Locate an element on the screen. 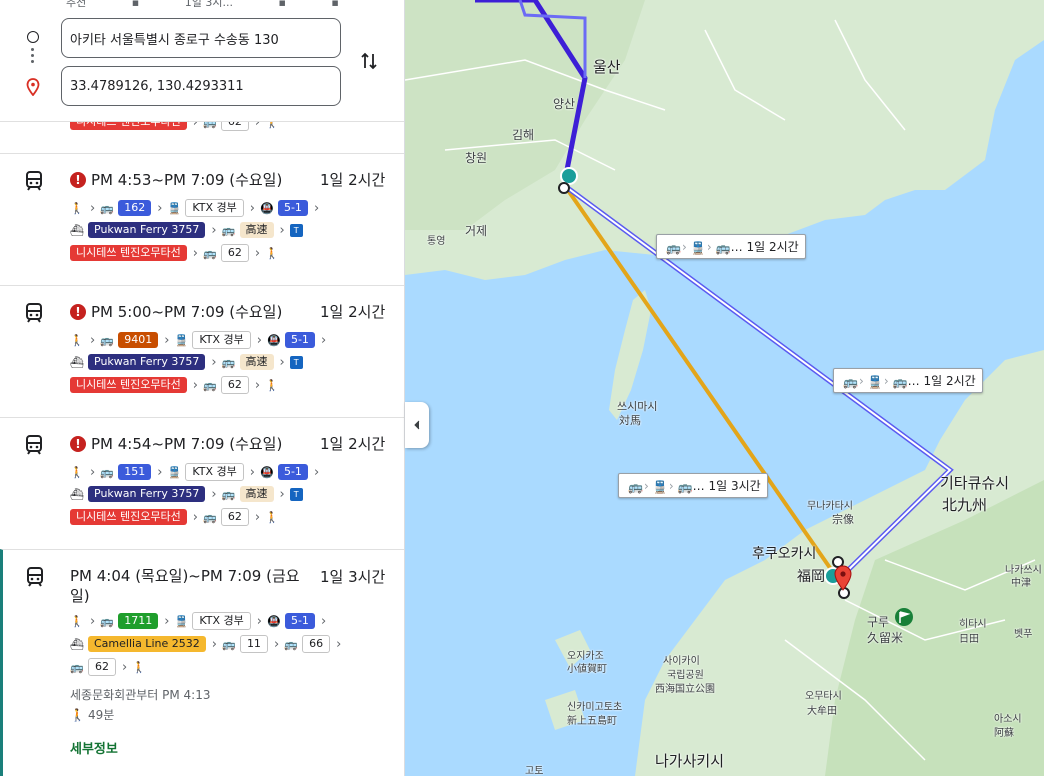  collapse-panel-button is located at coordinates (417, 425).